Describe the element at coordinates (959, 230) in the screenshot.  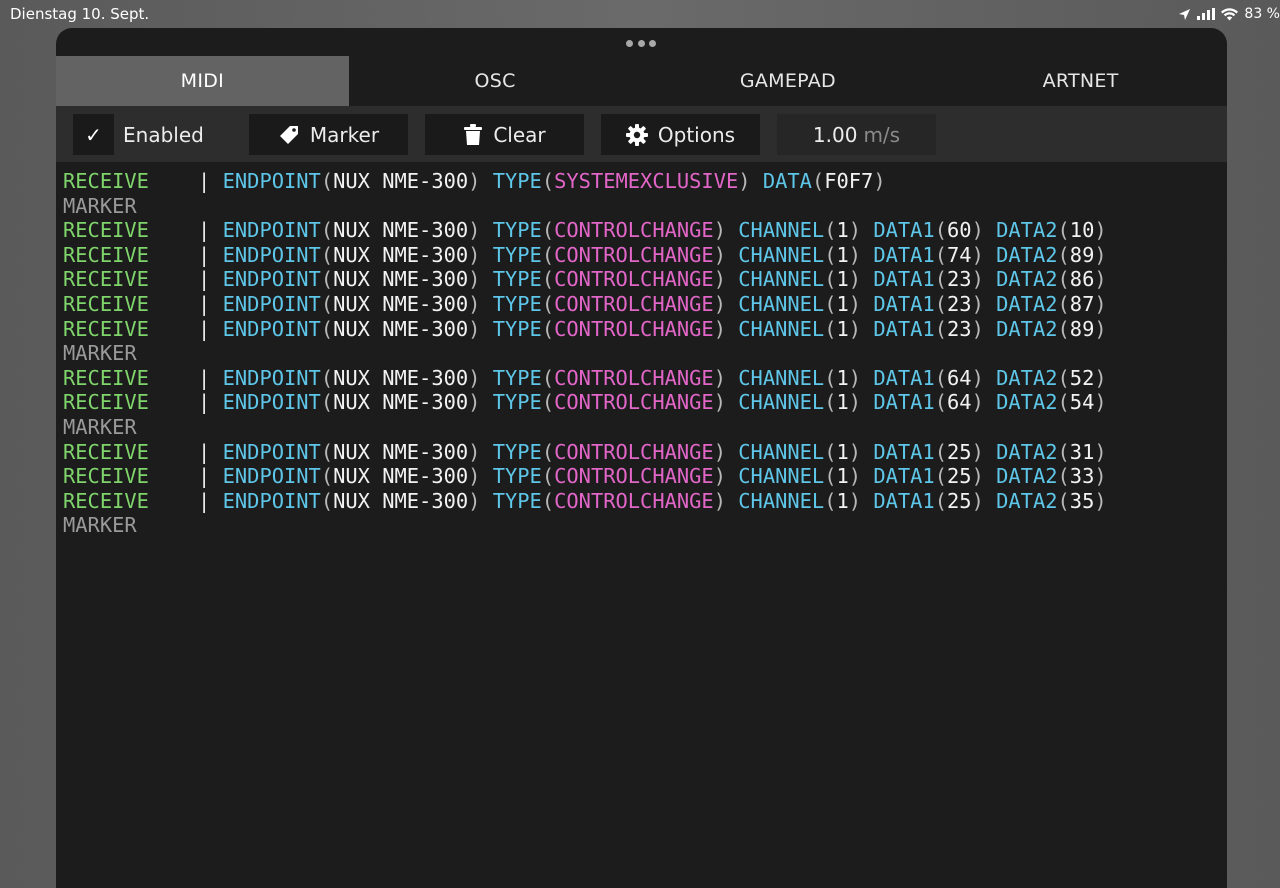
I see `log-data1-value: 60` at that location.